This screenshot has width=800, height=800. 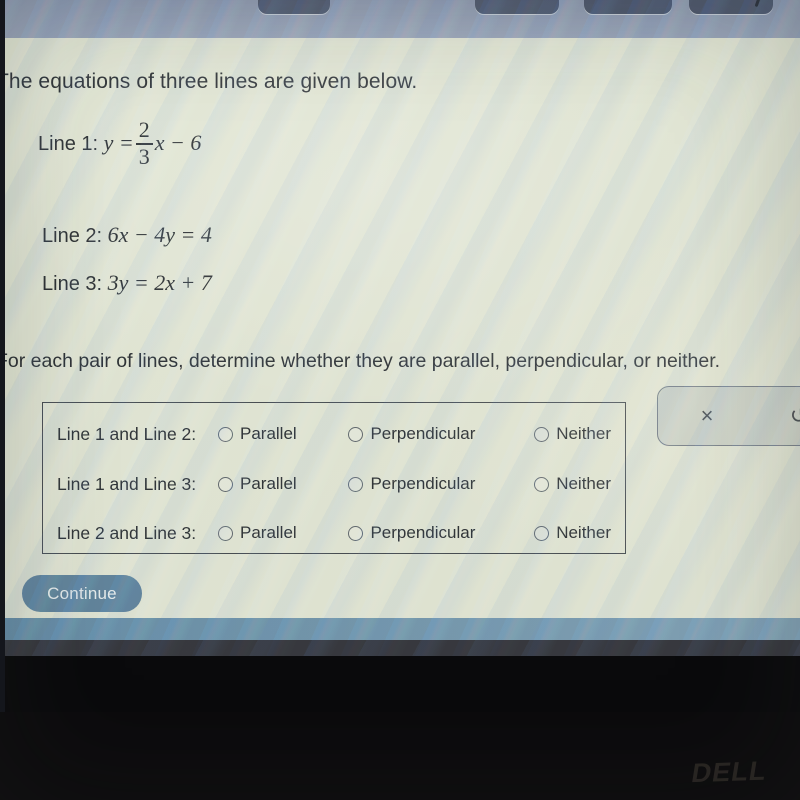 I want to click on equation-line-3: Line 3: 3y = 2x + 7, so click(x=127, y=283).